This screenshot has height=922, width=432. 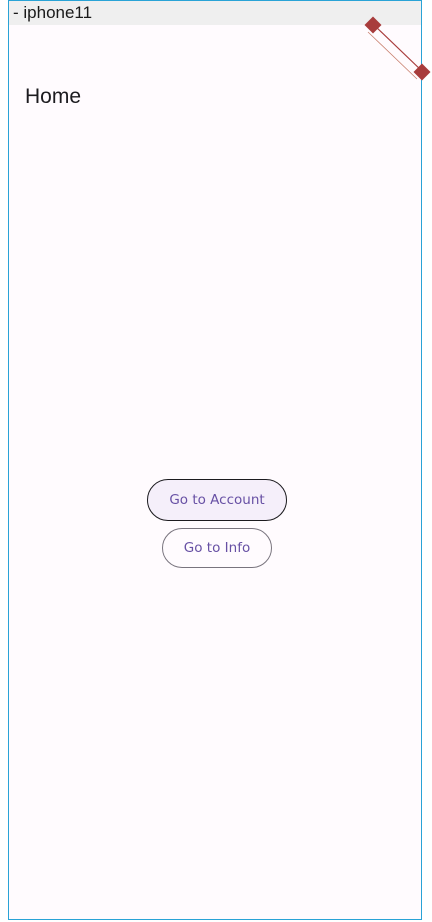 What do you see at coordinates (53, 96) in the screenshot?
I see `page-title: Home` at bounding box center [53, 96].